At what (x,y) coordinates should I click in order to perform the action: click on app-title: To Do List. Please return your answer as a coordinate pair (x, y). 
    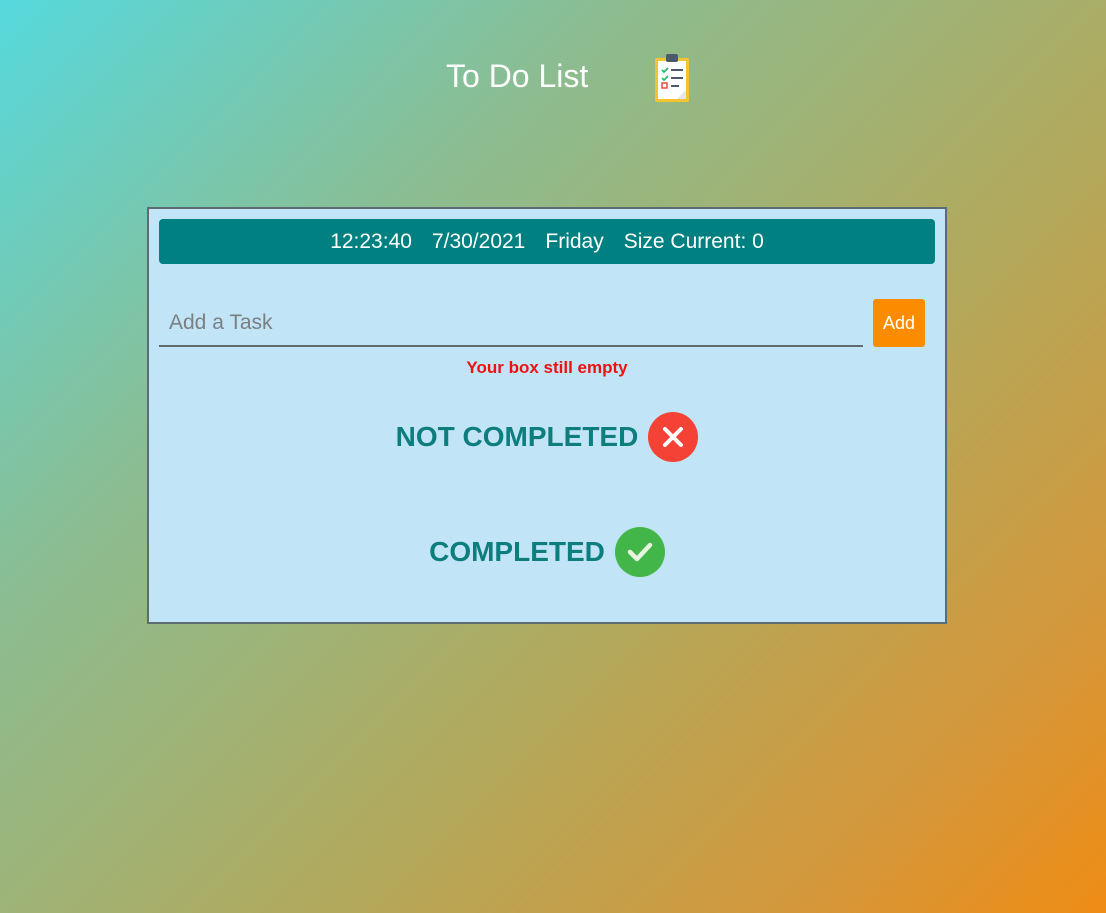
    Looking at the image, I should click on (517, 76).